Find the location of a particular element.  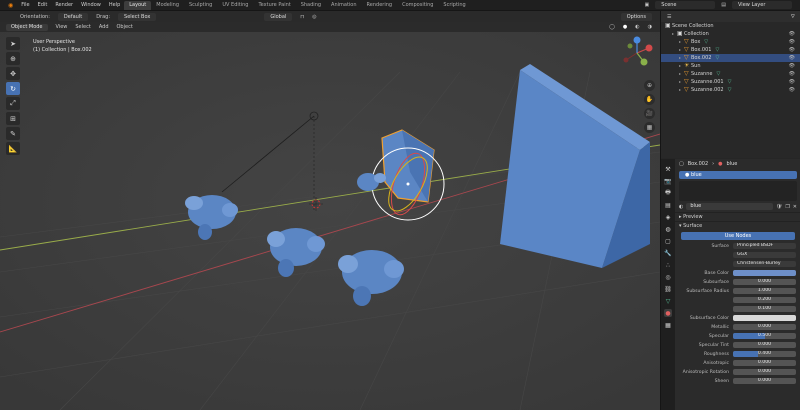

shading-material-icon: ◐ is located at coordinates (637, 27).